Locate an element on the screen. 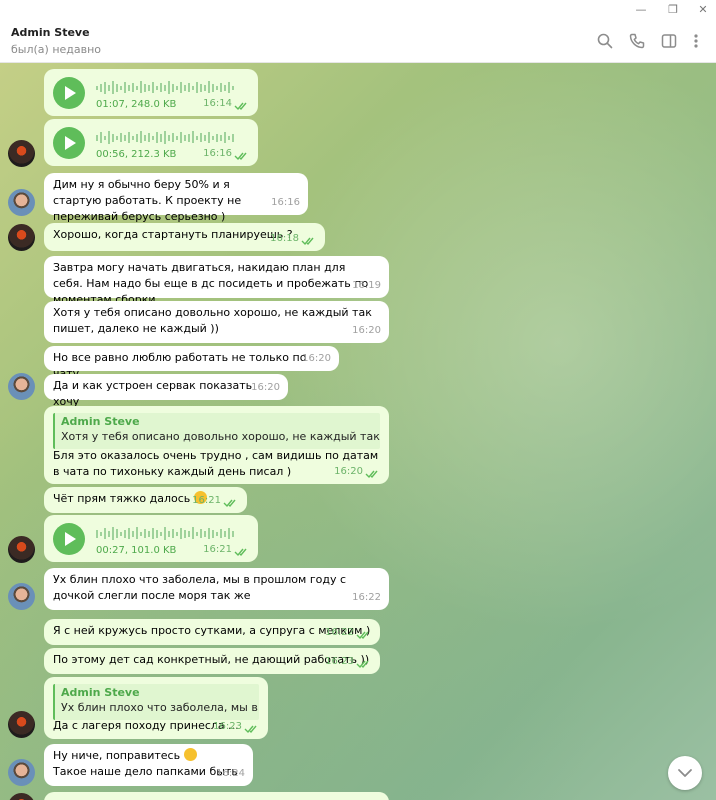 The height and width of the screenshot is (800, 716). more-icon is located at coordinates (696, 41).